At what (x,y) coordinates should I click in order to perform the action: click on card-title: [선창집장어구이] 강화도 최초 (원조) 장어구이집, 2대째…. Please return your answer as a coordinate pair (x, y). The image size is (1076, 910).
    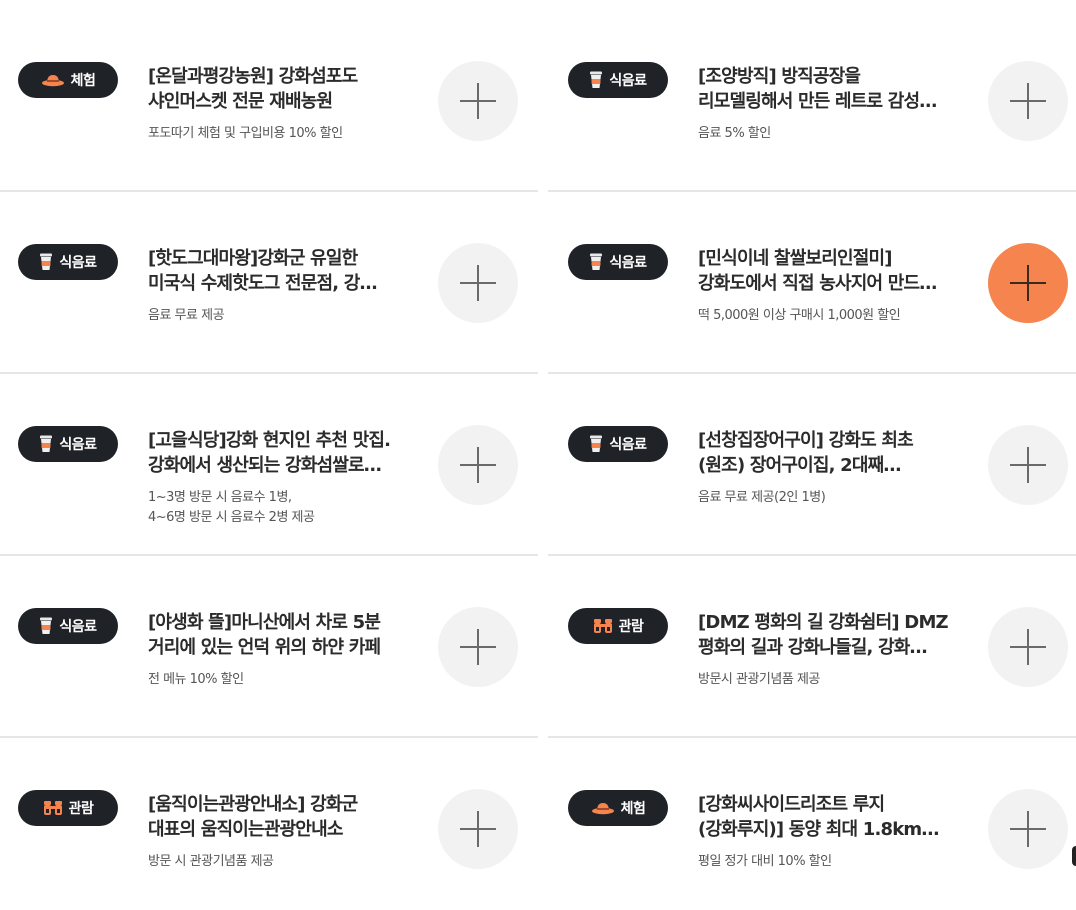
    Looking at the image, I should click on (827, 453).